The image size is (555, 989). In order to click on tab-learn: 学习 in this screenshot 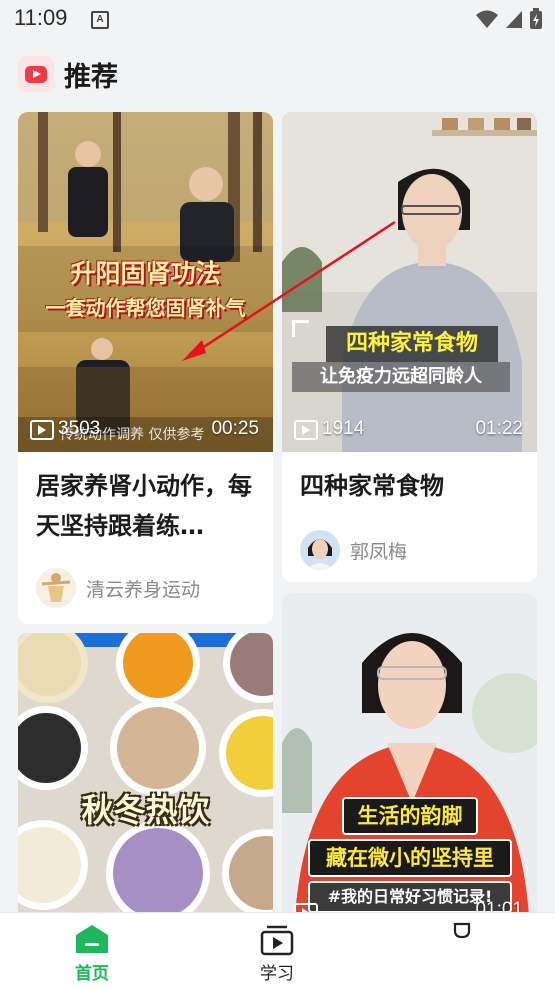, I will do `click(277, 951)`.